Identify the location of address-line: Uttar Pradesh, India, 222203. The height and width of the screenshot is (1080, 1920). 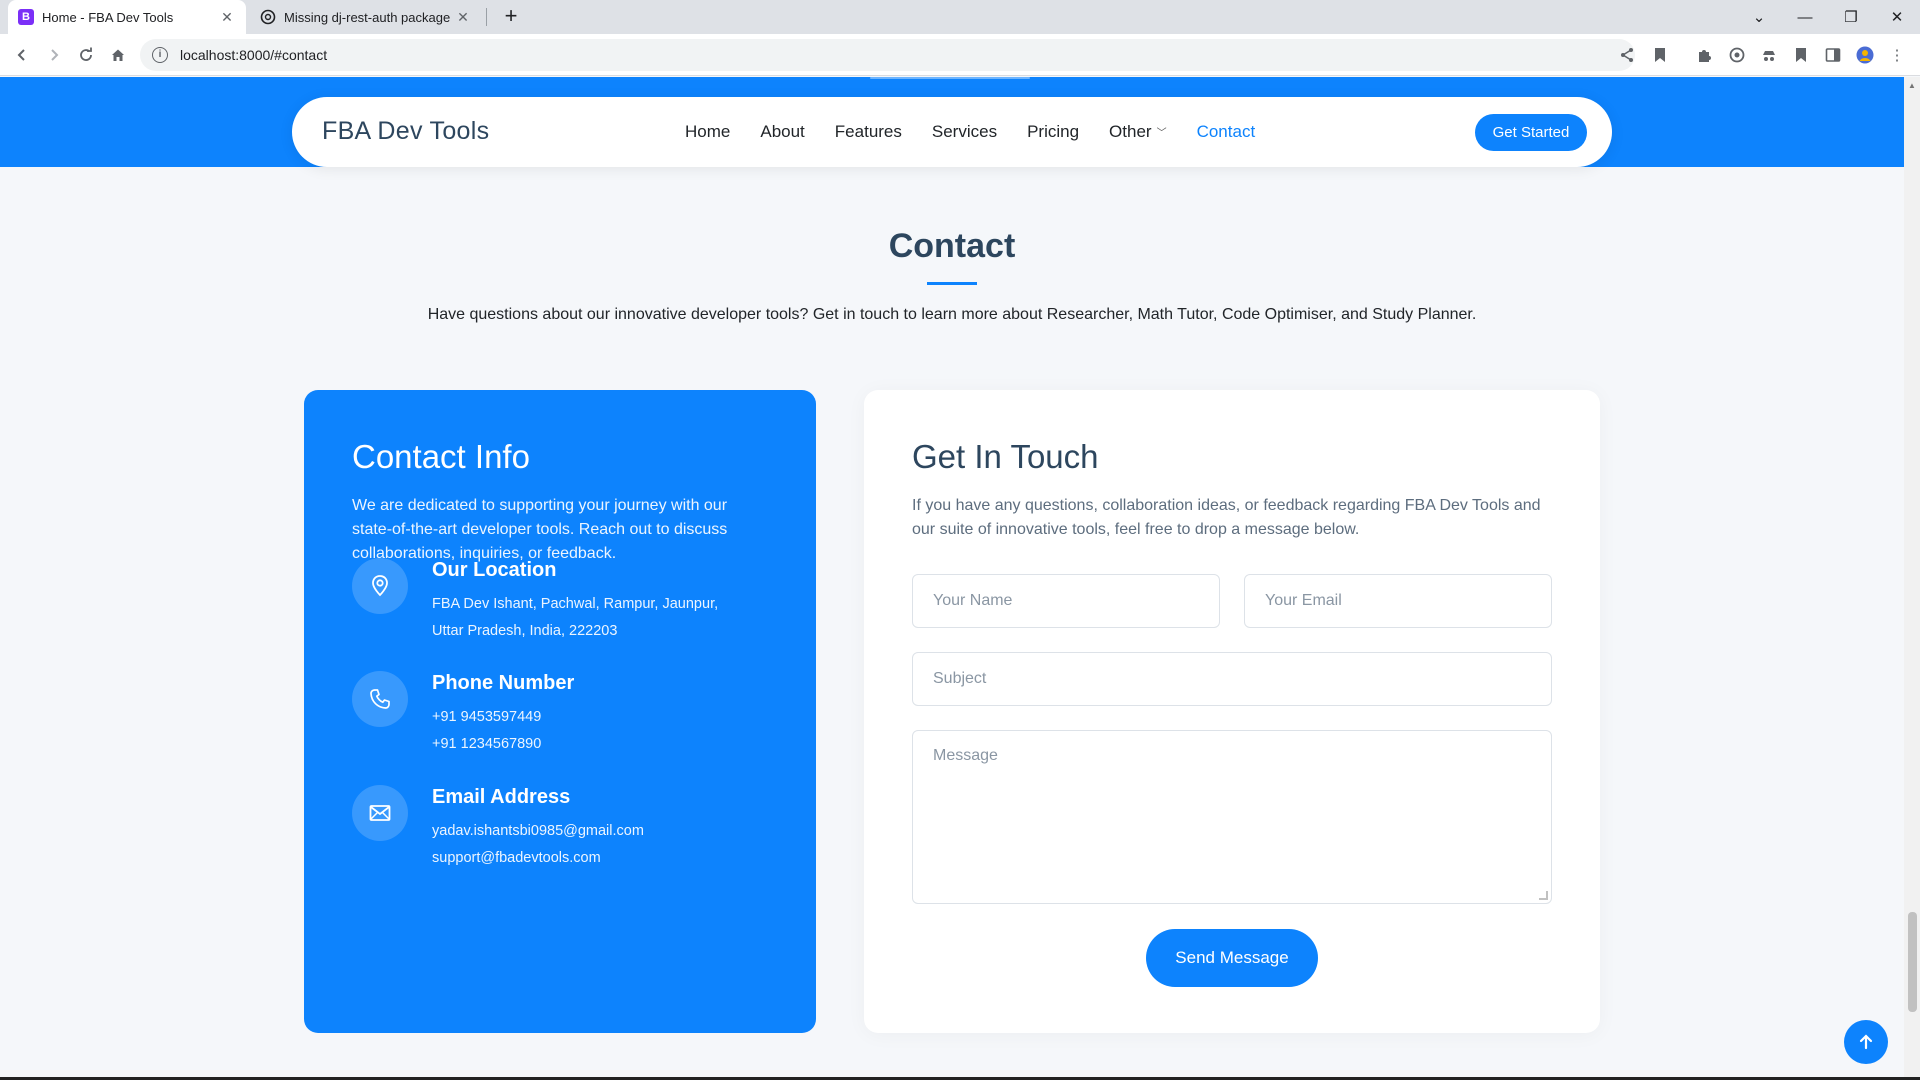
(525, 631).